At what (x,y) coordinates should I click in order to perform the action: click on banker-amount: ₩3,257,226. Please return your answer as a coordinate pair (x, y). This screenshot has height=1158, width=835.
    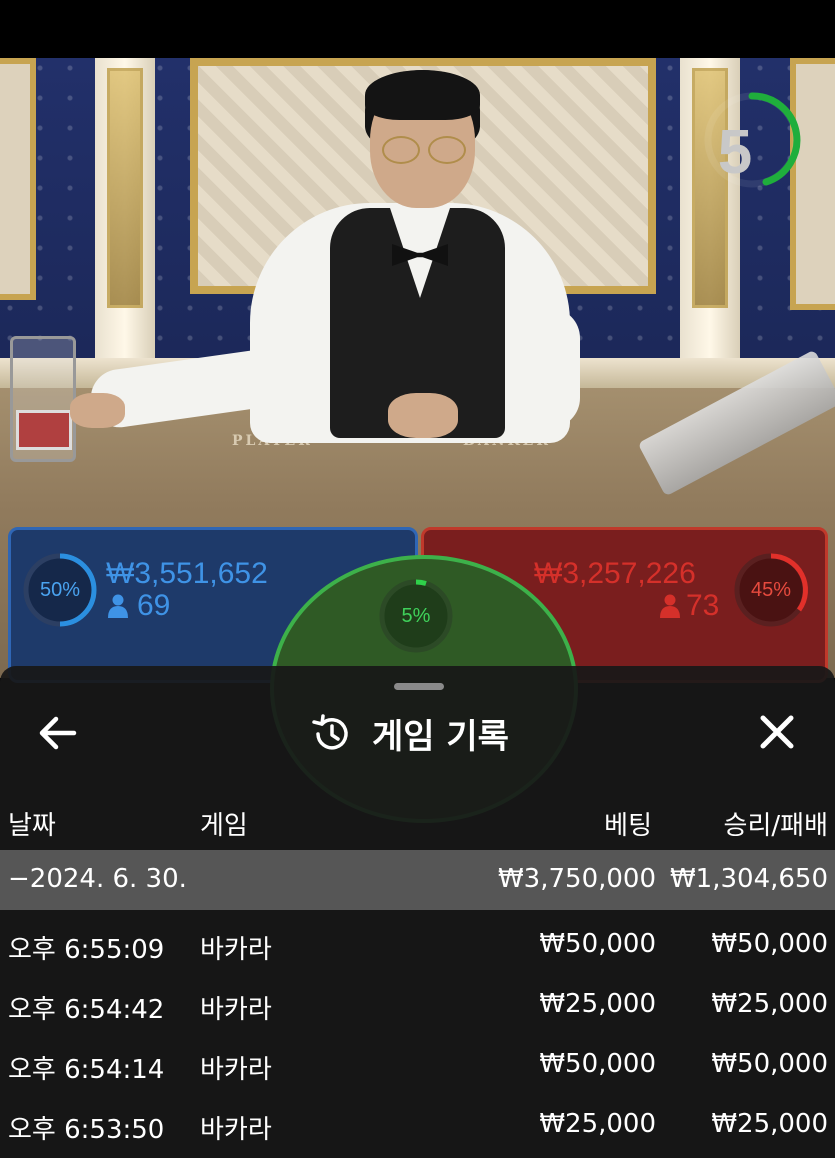
    Looking at the image, I should click on (615, 573).